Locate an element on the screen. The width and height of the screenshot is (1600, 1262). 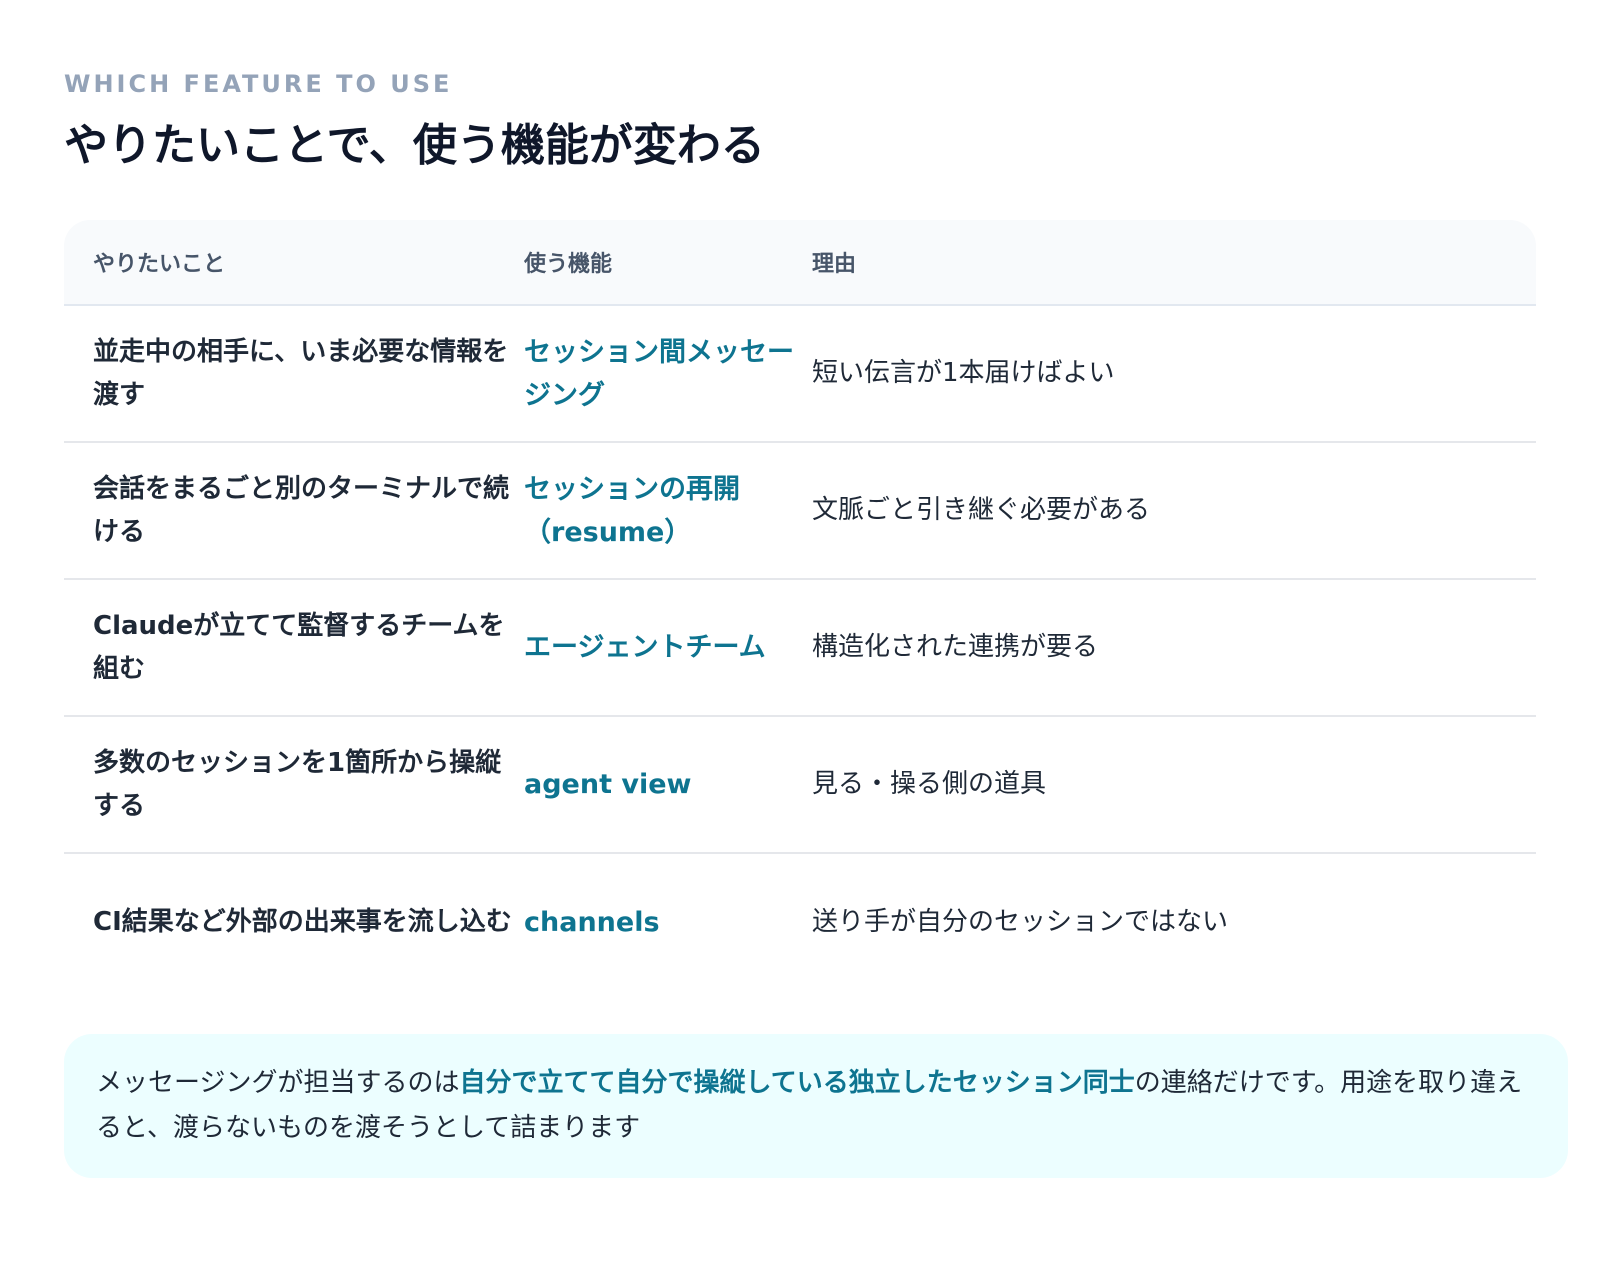
cell-feature: channels is located at coordinates (592, 922).